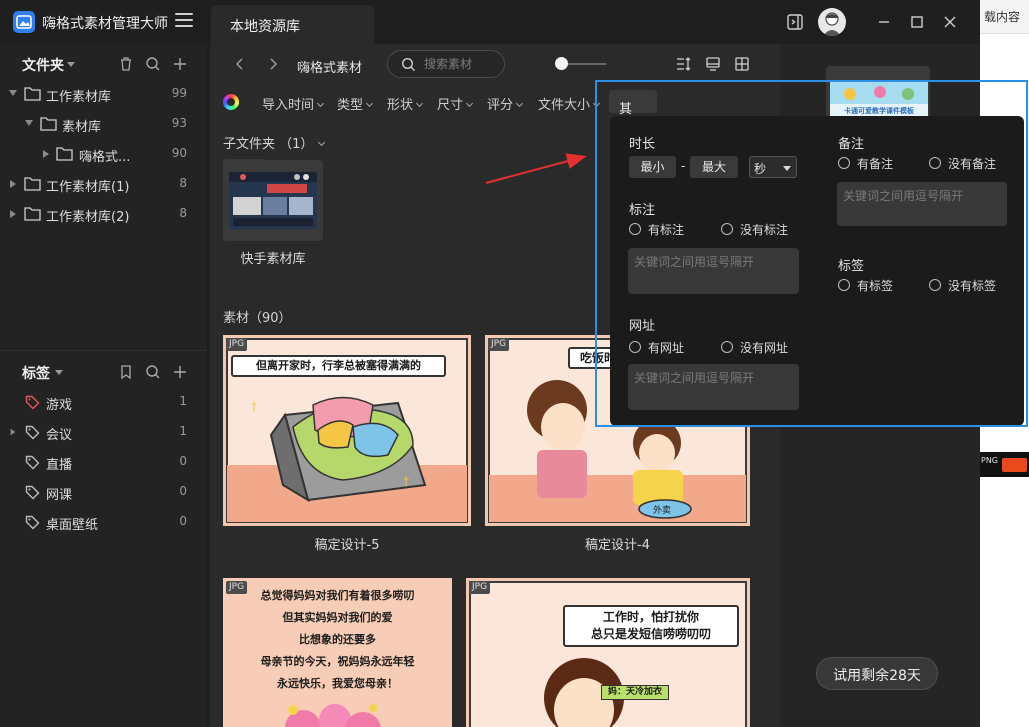  I want to click on back-arrow-icon, so click(240, 64).